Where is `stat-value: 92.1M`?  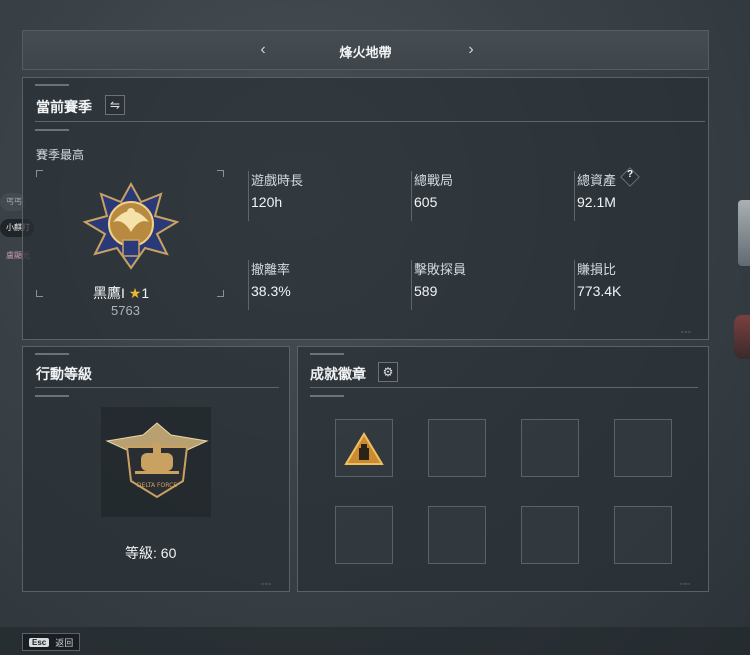
stat-value: 92.1M is located at coordinates (596, 202).